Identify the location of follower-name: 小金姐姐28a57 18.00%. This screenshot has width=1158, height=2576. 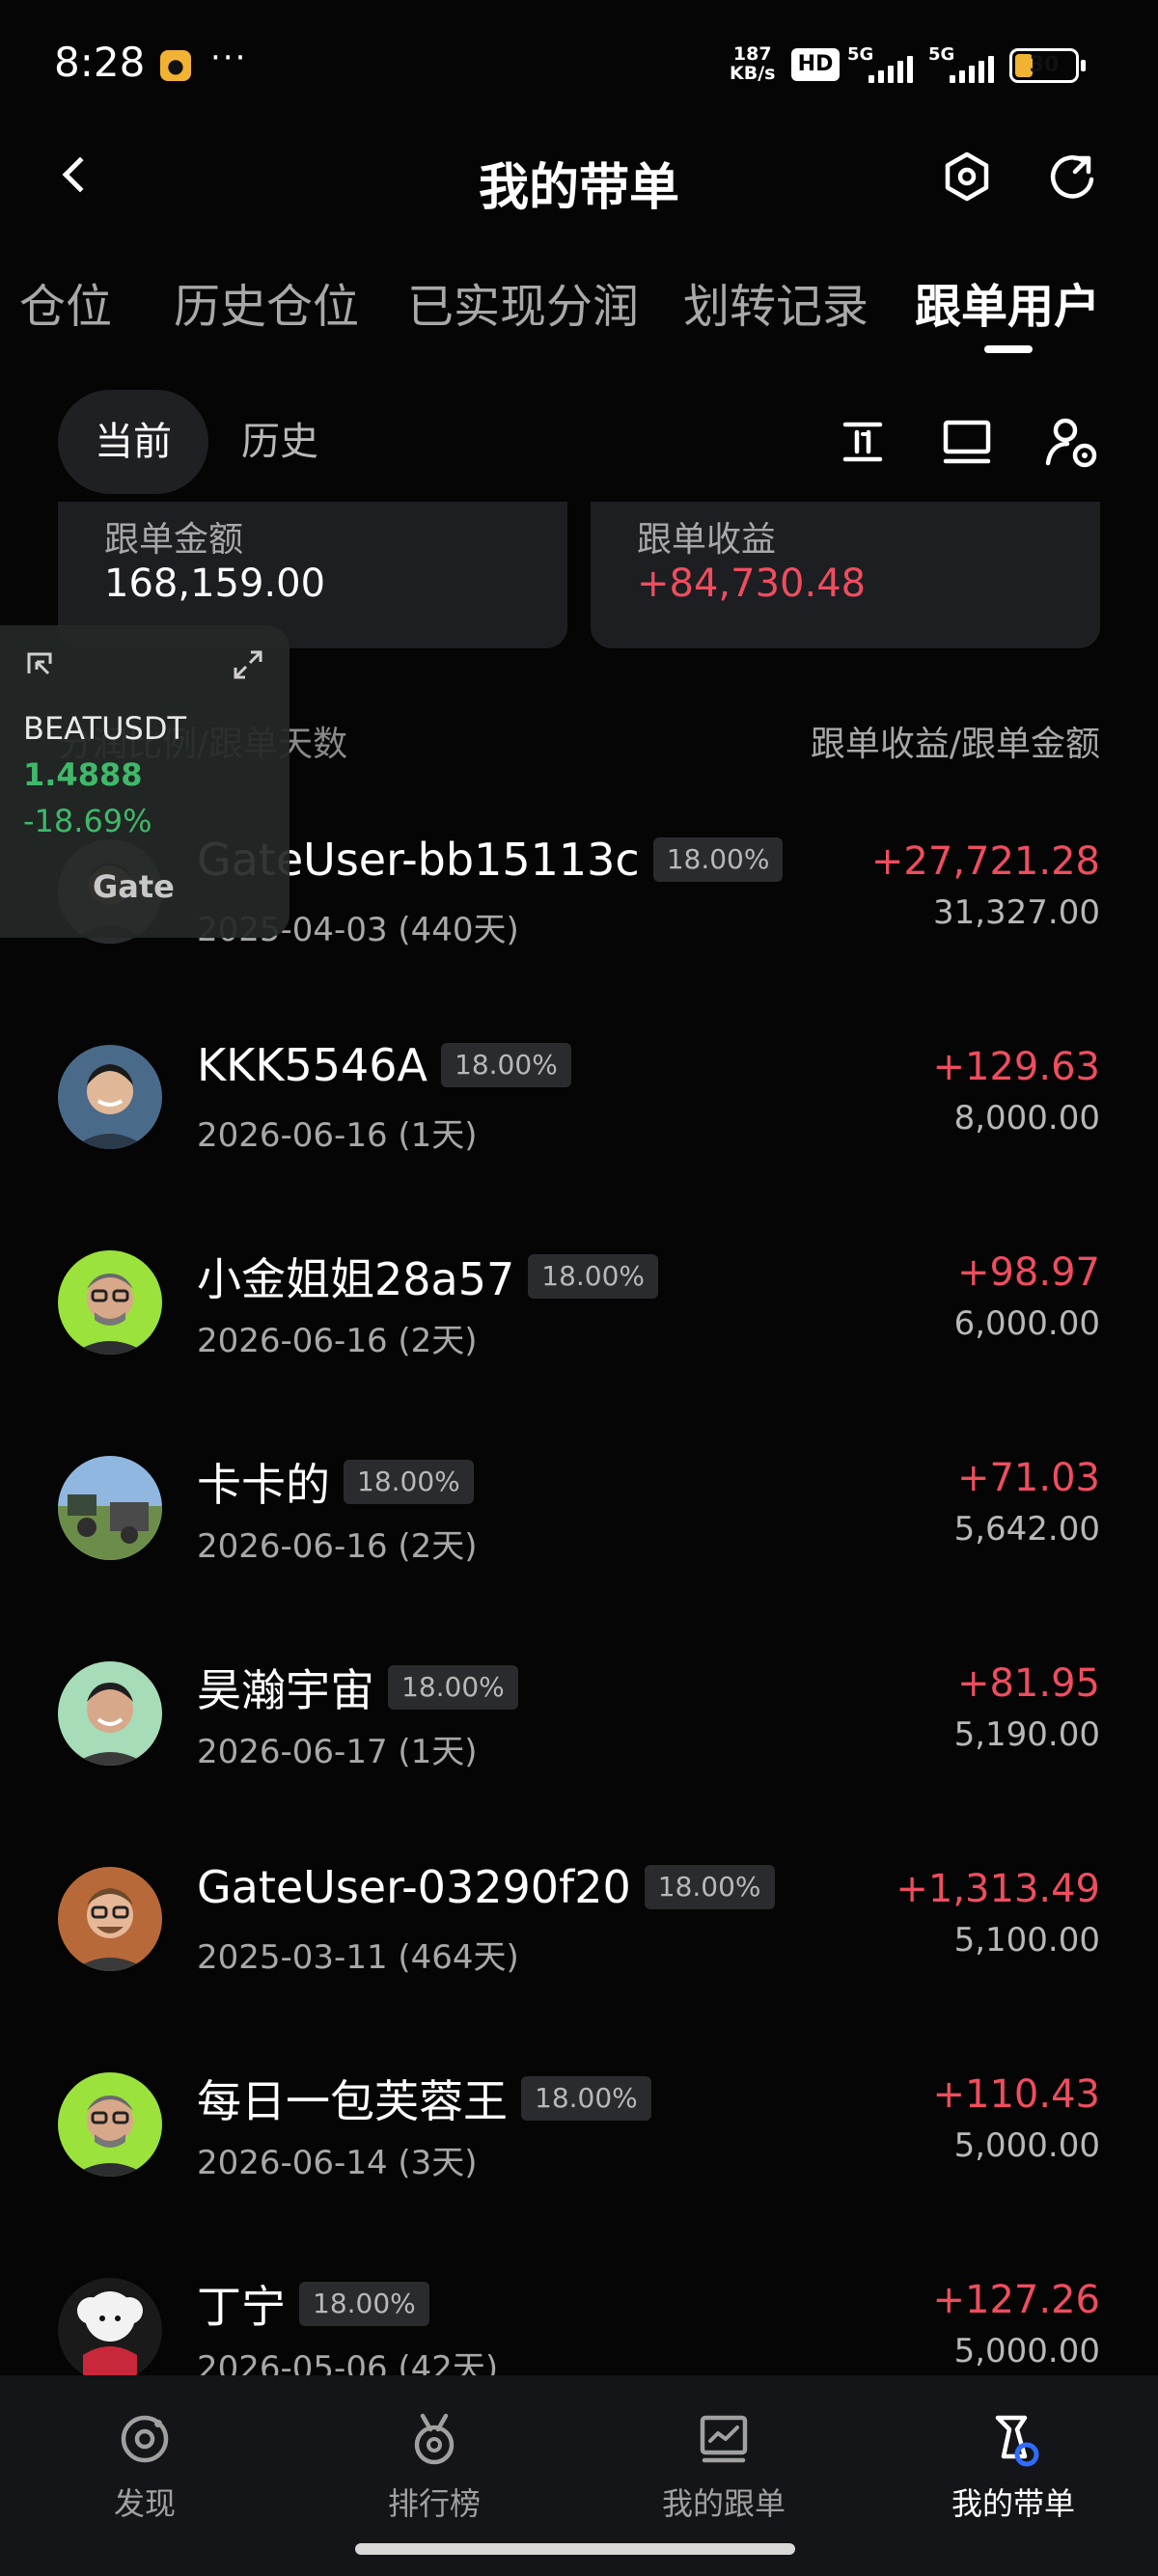
(428, 1277).